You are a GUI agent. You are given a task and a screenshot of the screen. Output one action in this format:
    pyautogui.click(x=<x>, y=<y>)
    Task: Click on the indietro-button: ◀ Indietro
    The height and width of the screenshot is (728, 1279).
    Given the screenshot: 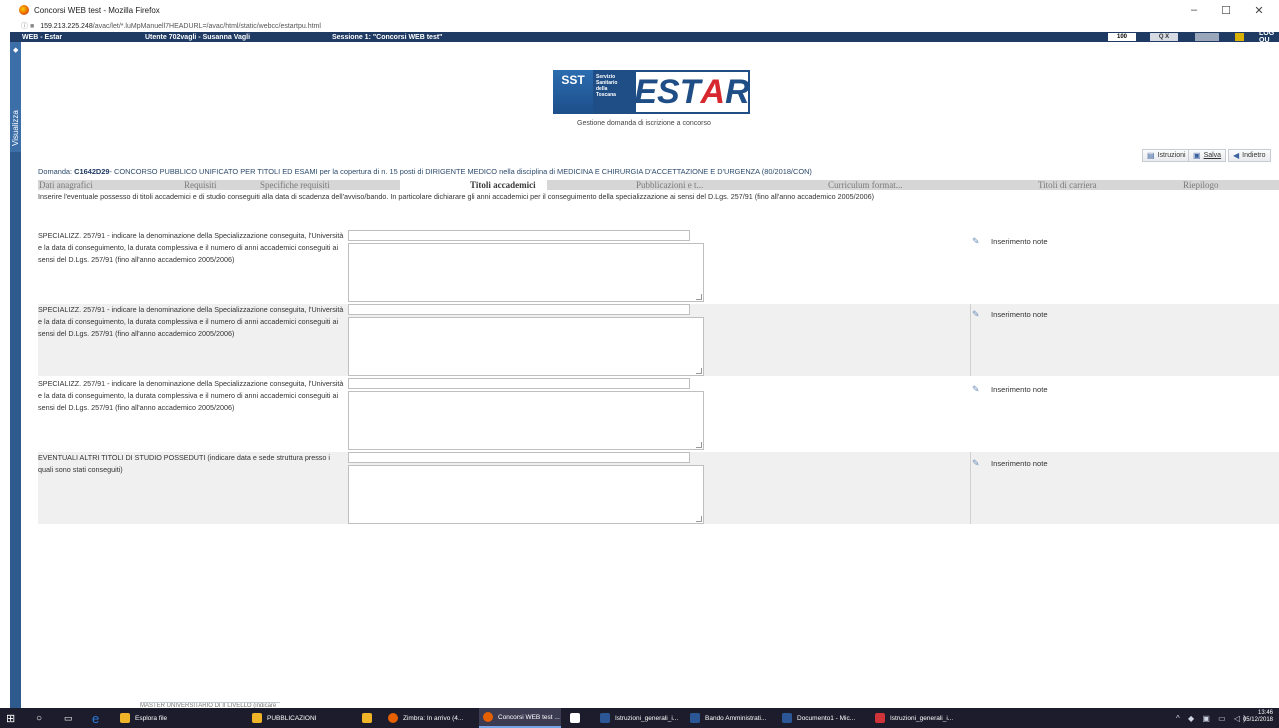 What is the action you would take?
    pyautogui.click(x=1249, y=155)
    